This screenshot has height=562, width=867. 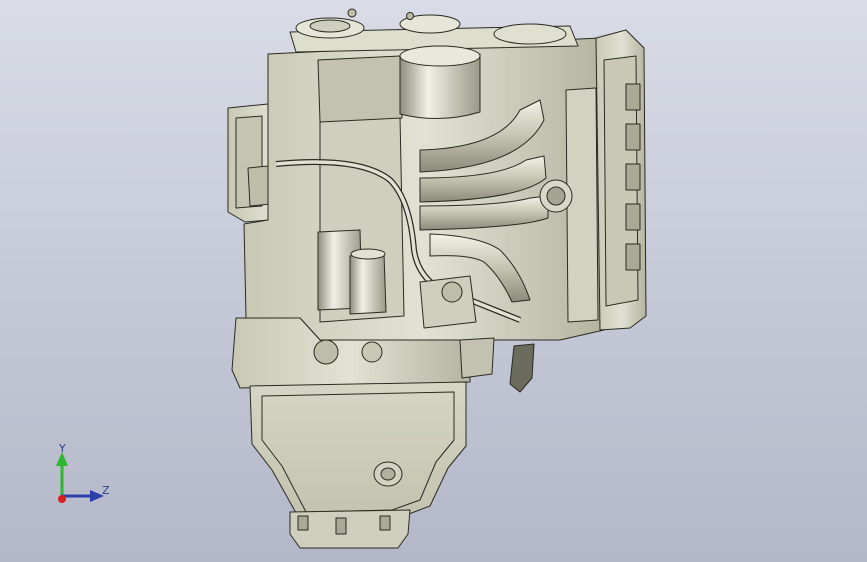 I want to click on y-axis-label: Y, so click(x=62, y=448).